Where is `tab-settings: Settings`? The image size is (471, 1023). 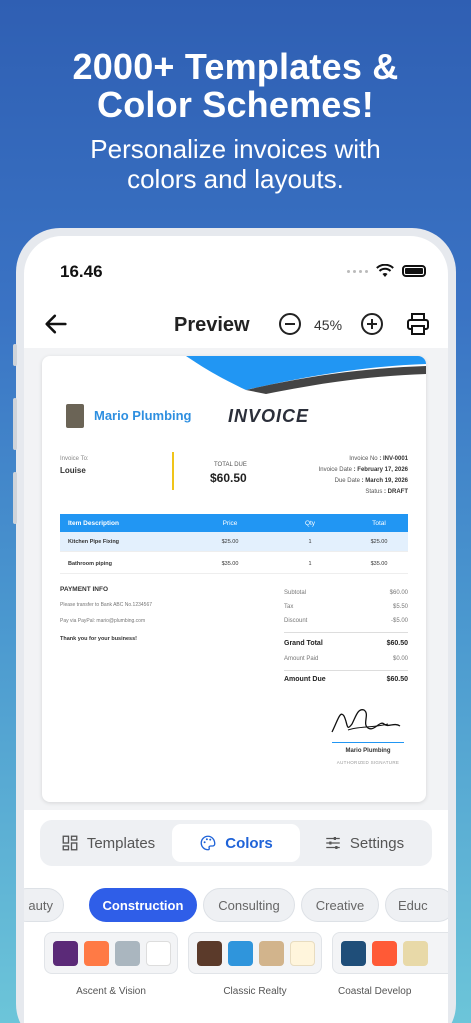
tab-settings: Settings is located at coordinates (364, 843).